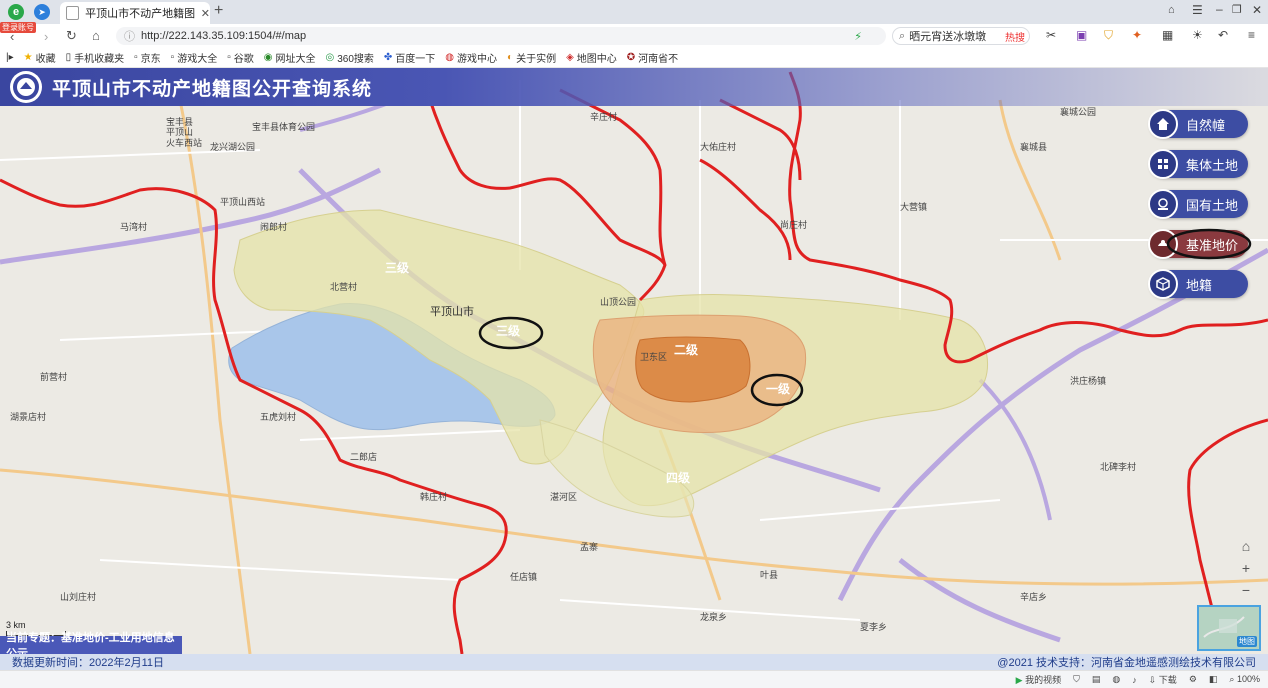 The width and height of the screenshot is (1268, 688). Describe the element at coordinates (46, 36) in the screenshot. I see `forward-icon: ›` at that location.